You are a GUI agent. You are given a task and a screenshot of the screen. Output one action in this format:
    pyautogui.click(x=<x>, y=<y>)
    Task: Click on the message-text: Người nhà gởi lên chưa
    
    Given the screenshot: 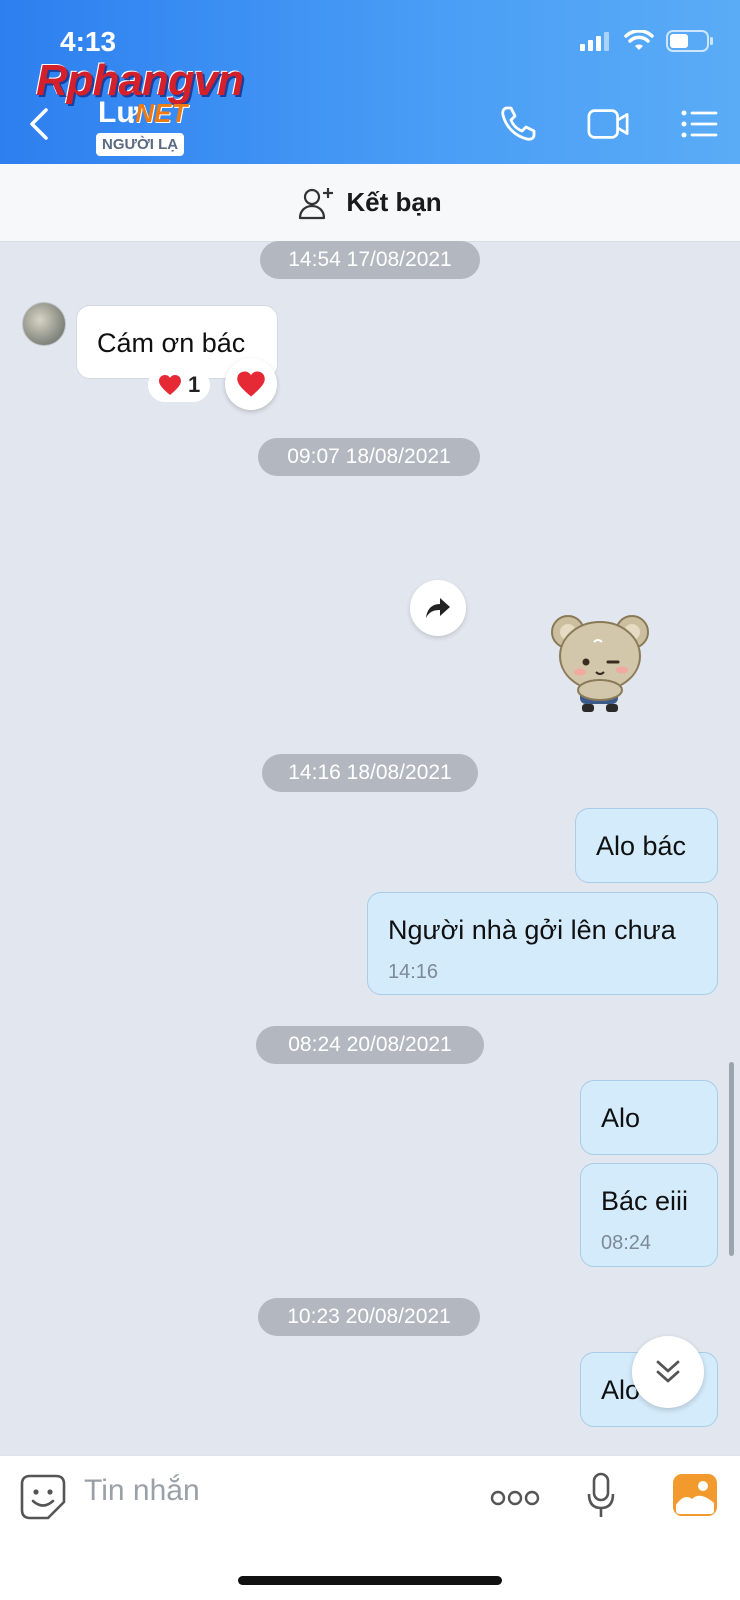 What is the action you would take?
    pyautogui.click(x=532, y=930)
    